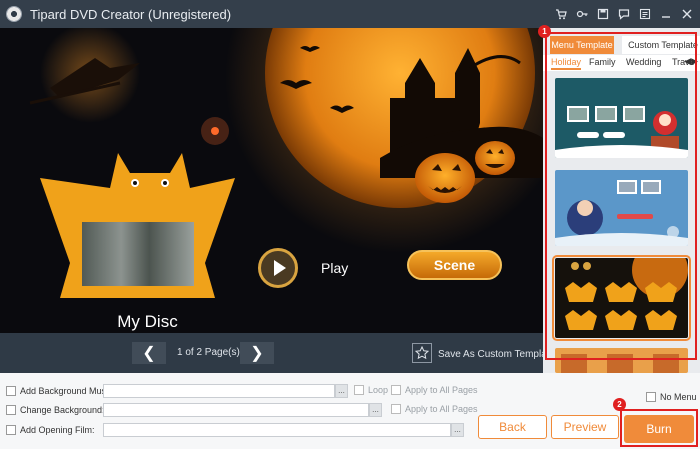 Image resolution: width=700 pixels, height=449 pixels. What do you see at coordinates (651, 397) in the screenshot?
I see `no-menu-checkbox` at bounding box center [651, 397].